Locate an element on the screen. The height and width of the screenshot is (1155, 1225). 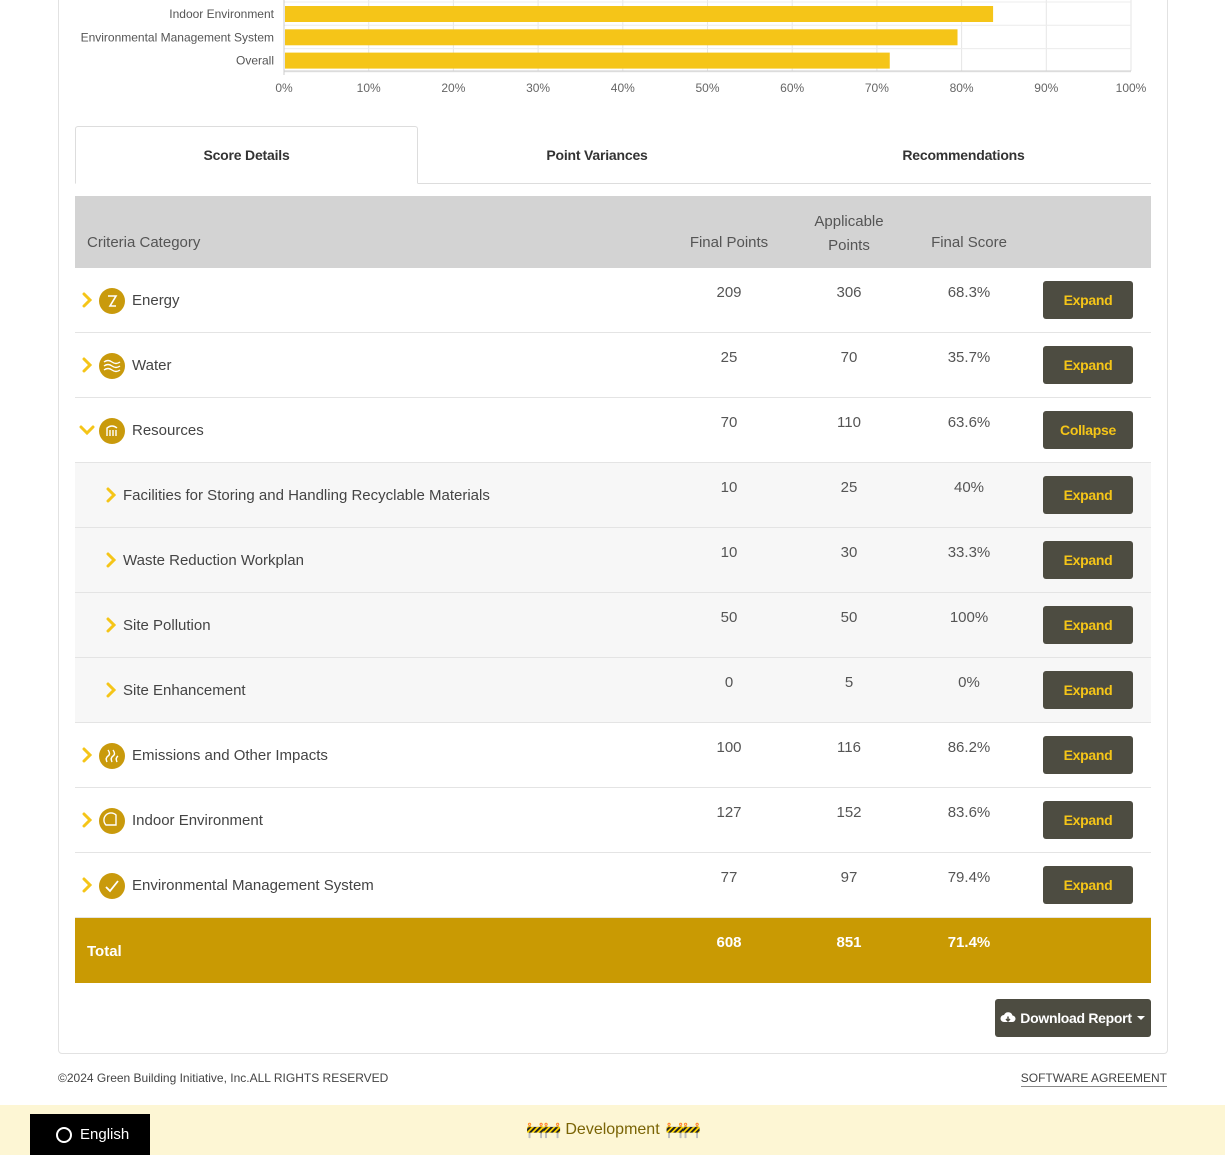
software-agreement-link: SOFTWARE AGREEMENT is located at coordinates (1093, 1079).